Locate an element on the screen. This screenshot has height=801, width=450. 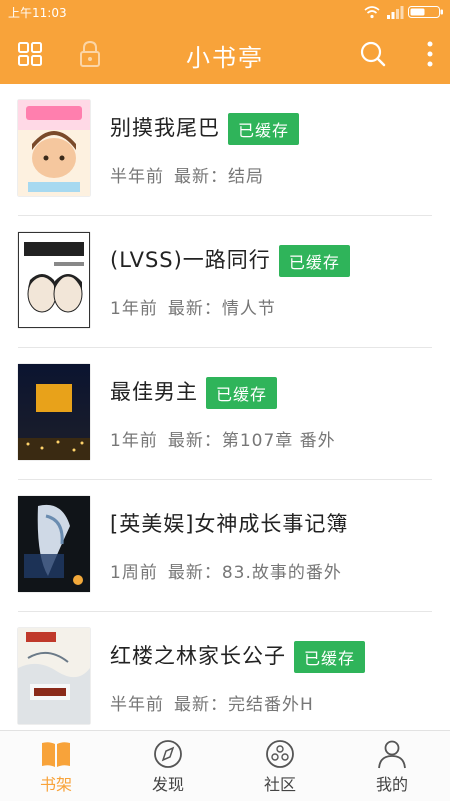
nav-label: 发现 is located at coordinates (167, 784).